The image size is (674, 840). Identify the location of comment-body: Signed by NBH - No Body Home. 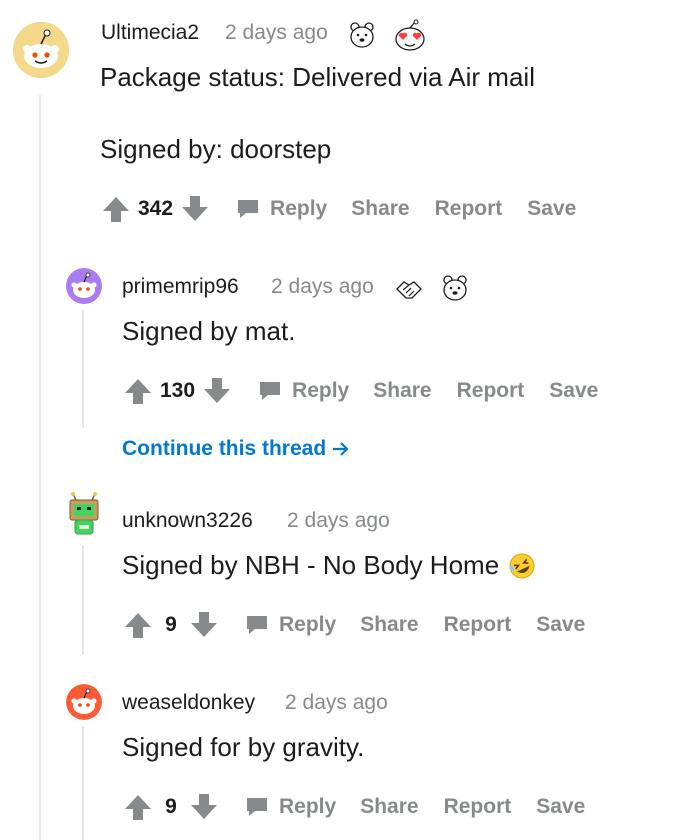
(329, 565).